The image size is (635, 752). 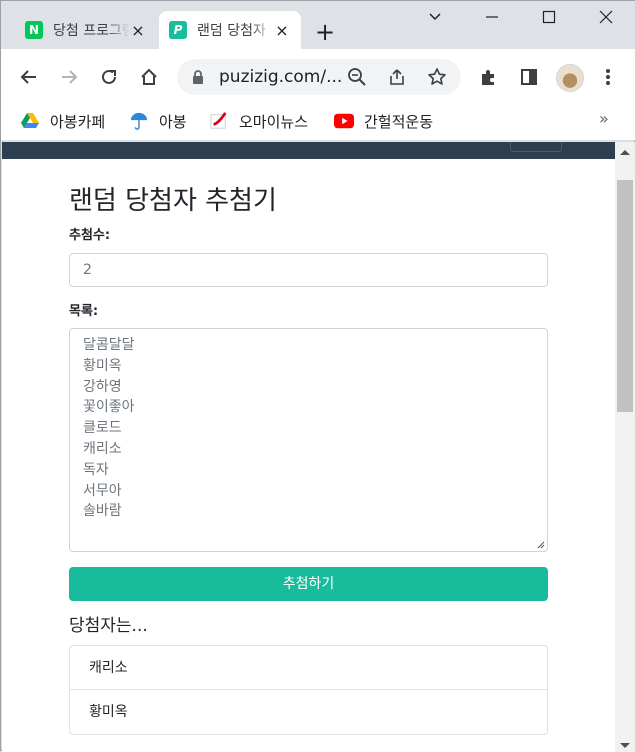 I want to click on bookmarks-overflow-button: », so click(x=604, y=118).